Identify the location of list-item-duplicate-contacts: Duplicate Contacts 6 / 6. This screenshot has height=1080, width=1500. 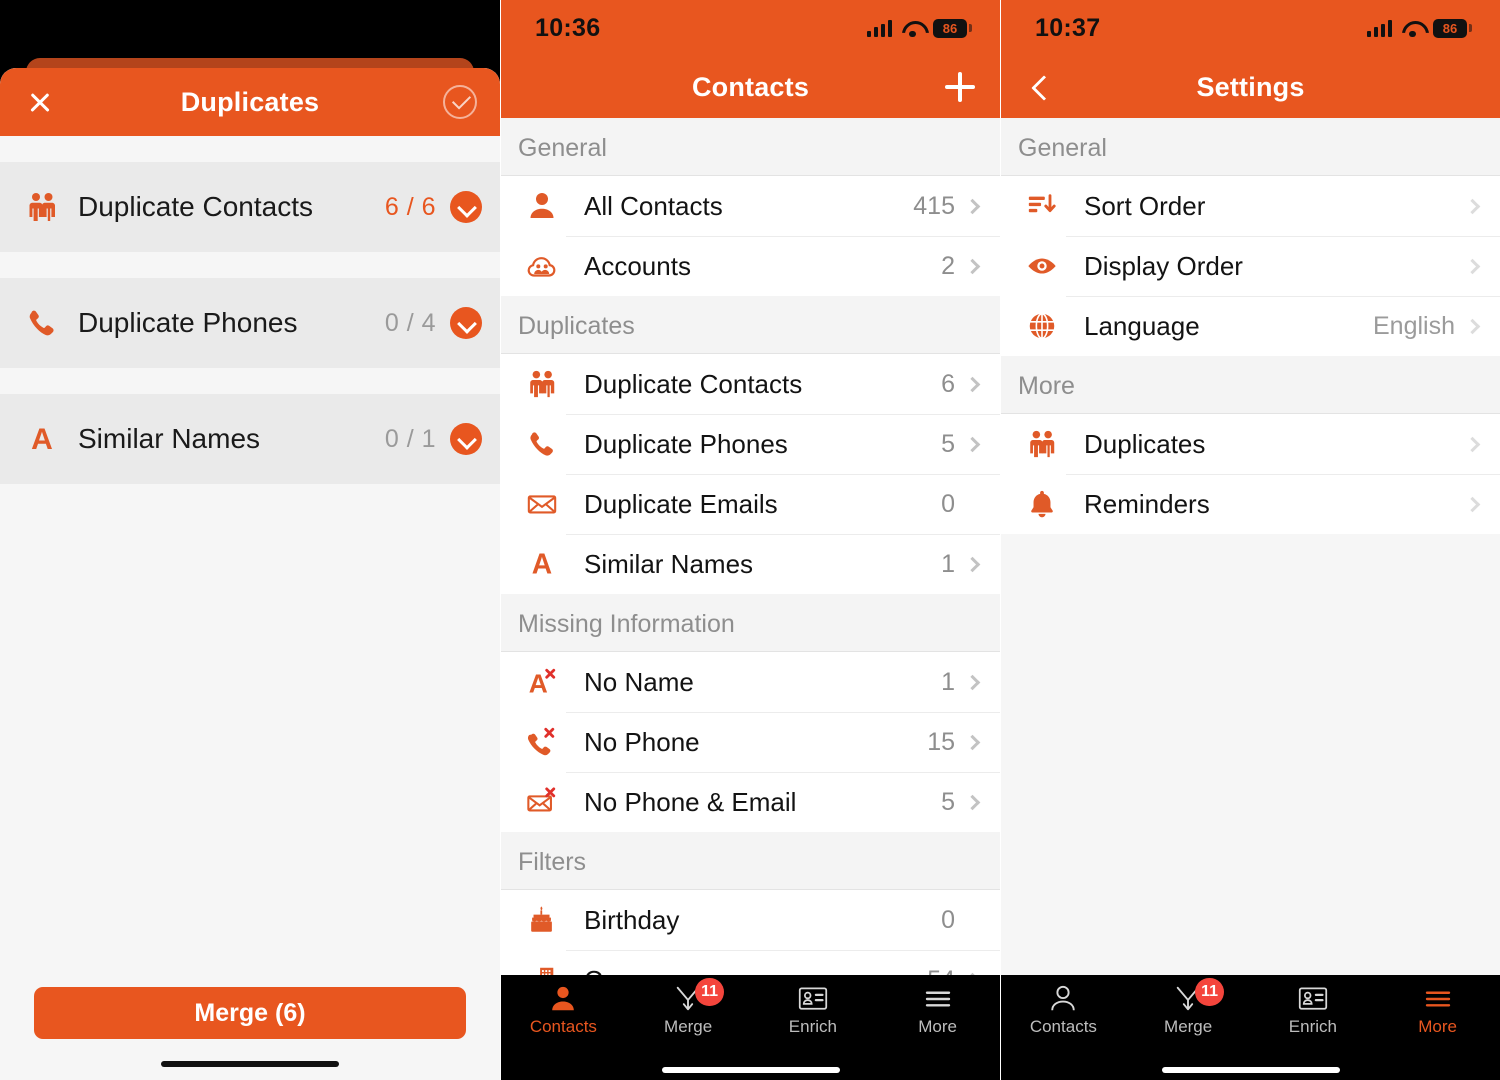
(250, 207).